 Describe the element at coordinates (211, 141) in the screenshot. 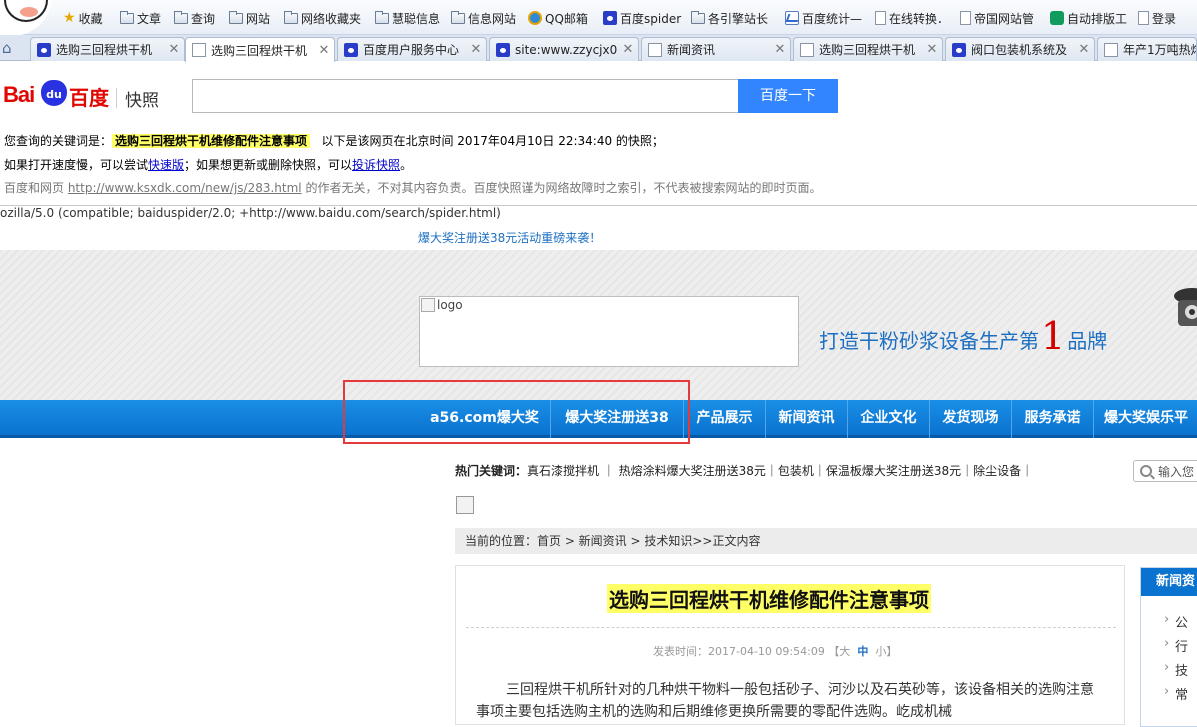

I see `query-keyword: 选购三回程烘干机维修配件注意事项` at that location.